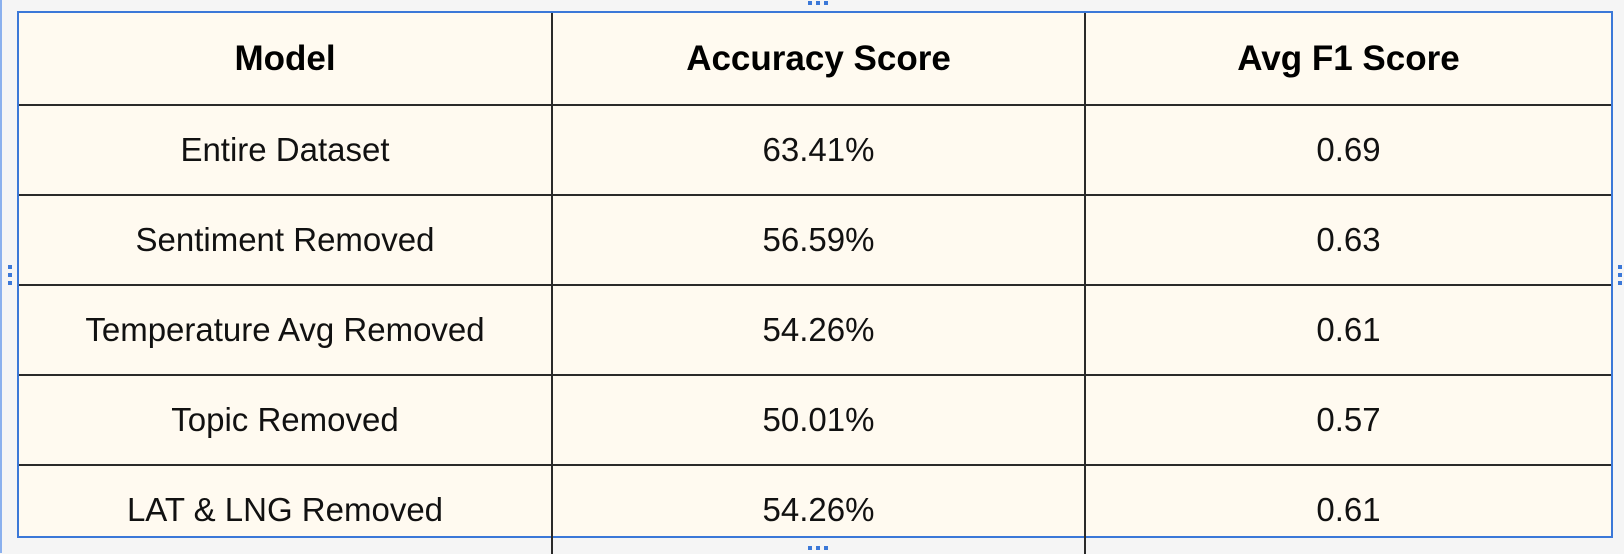 The width and height of the screenshot is (1624, 554). What do you see at coordinates (286, 330) in the screenshot?
I see `cell-model: Temperature Avg Removed` at bounding box center [286, 330].